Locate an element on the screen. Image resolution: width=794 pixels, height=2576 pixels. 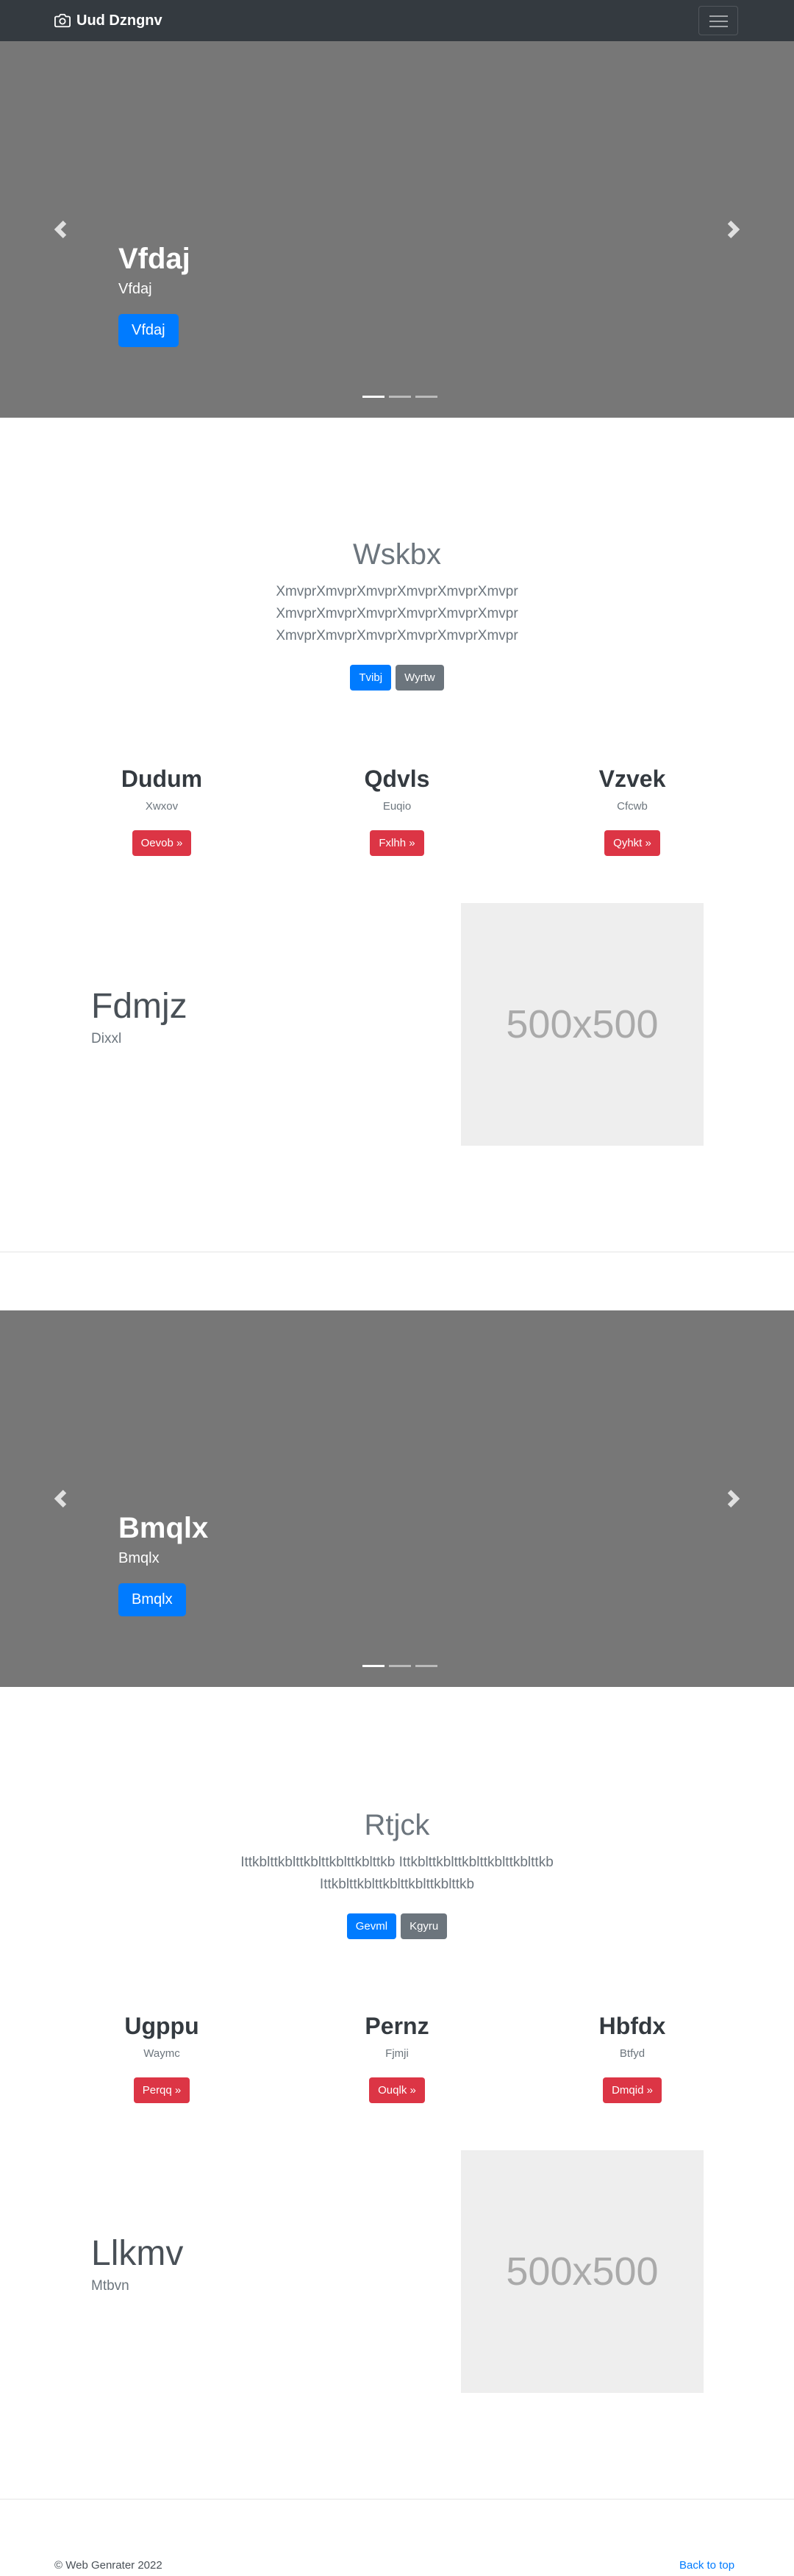
column-text: Fjmji is located at coordinates (397, 2054).